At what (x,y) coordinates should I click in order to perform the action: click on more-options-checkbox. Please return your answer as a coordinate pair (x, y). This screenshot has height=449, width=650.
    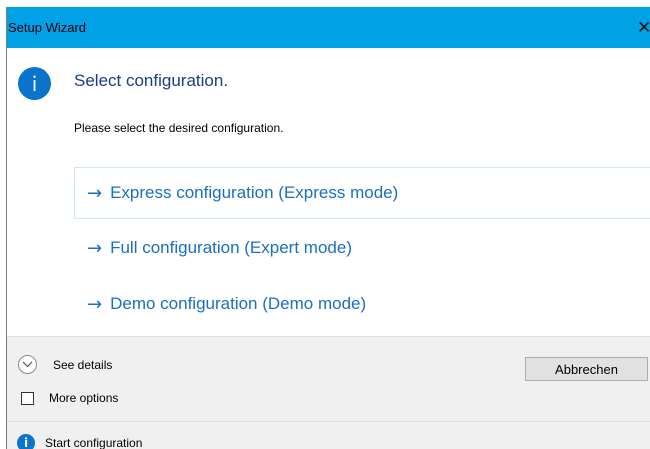
    Looking at the image, I should click on (27, 398).